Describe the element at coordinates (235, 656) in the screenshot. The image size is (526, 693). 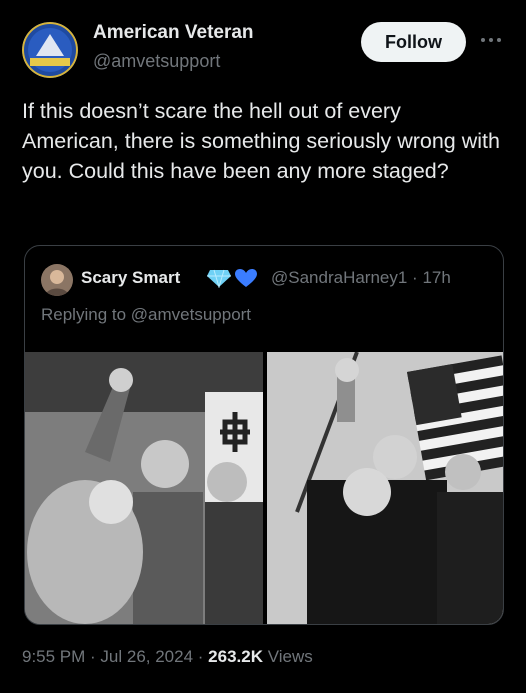
I see `views-count: 263.2K` at that location.